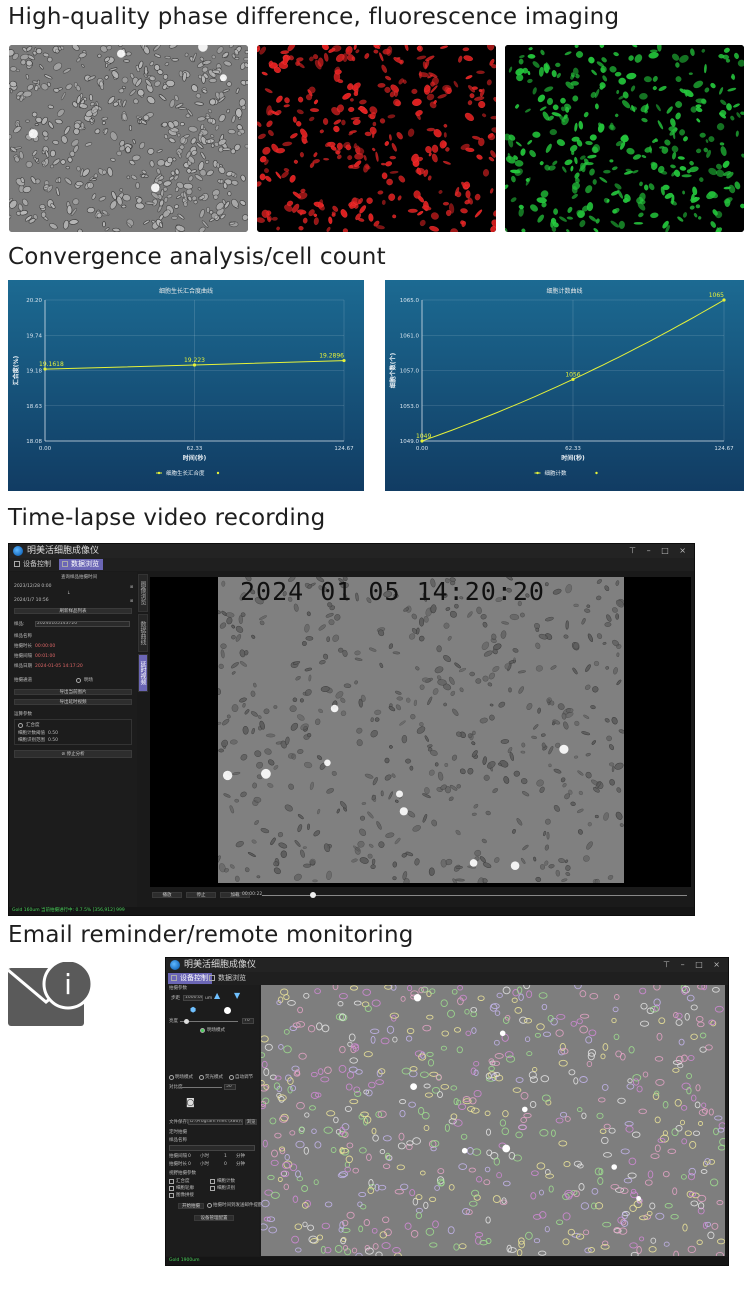 The image size is (750, 1304). Describe the element at coordinates (659, 551) in the screenshot. I see `window-controls: ⊤ – □ ×` at that location.